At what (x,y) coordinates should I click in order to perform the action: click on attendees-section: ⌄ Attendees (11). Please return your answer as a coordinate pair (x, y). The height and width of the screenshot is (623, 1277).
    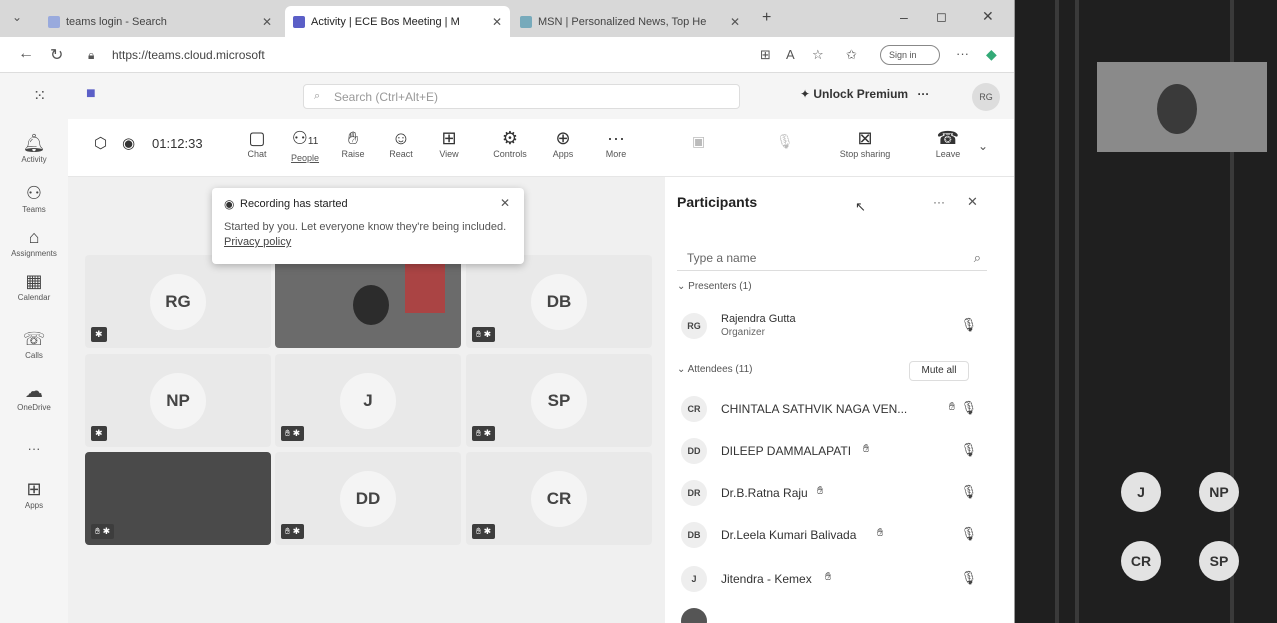
    Looking at the image, I should click on (714, 369).